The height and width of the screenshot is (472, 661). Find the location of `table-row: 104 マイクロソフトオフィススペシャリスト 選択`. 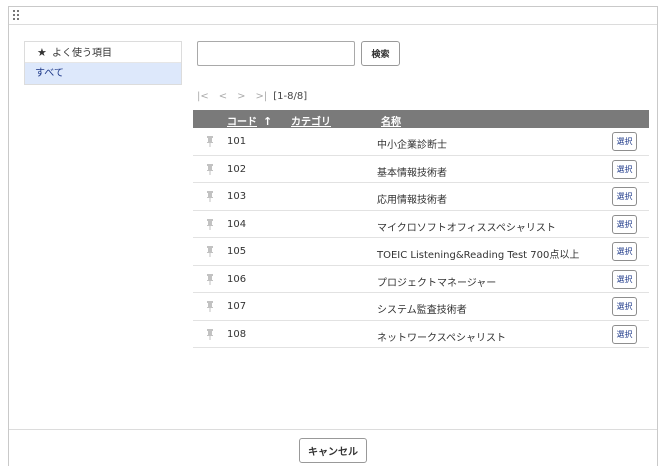

table-row: 104 マイクロソフトオフィススペシャリスト 選択 is located at coordinates (421, 224).